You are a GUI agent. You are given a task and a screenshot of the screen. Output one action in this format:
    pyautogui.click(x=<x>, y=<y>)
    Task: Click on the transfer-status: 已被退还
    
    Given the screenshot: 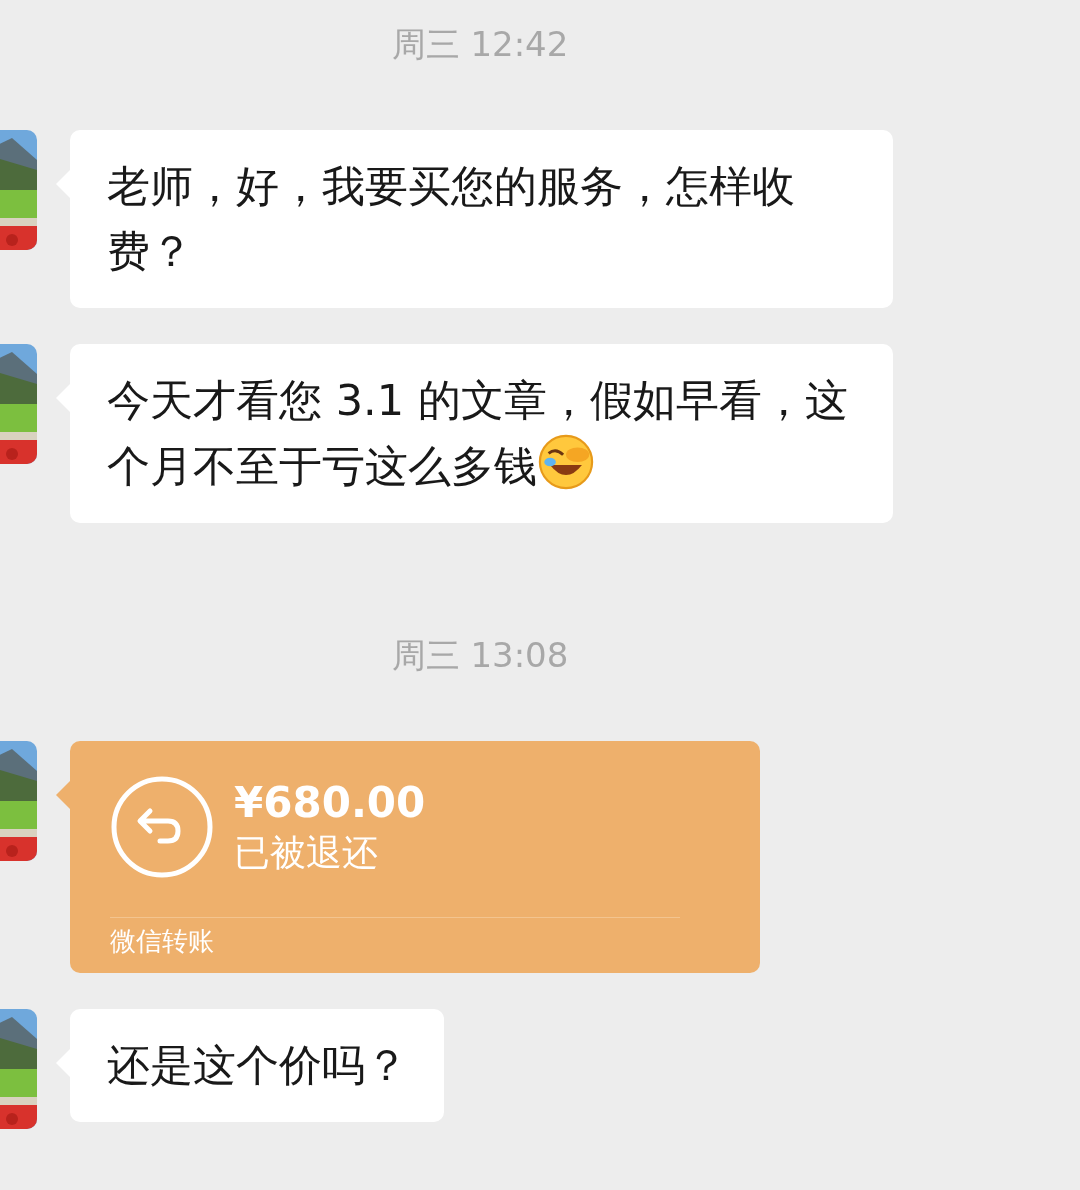 What is the action you would take?
    pyautogui.click(x=306, y=853)
    